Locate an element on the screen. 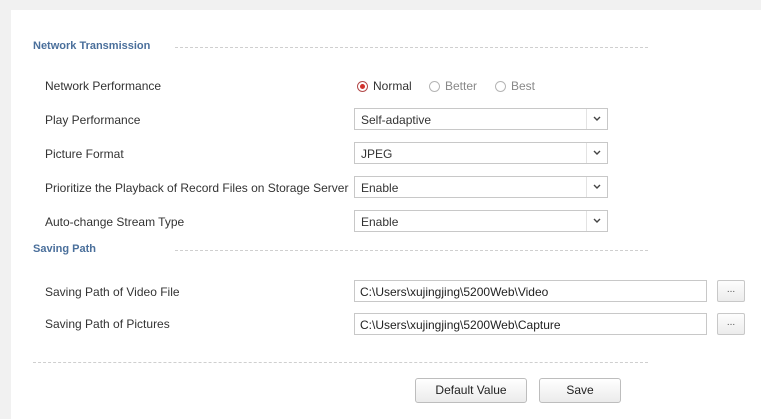  picture-format-value: JPEG is located at coordinates (377, 154).